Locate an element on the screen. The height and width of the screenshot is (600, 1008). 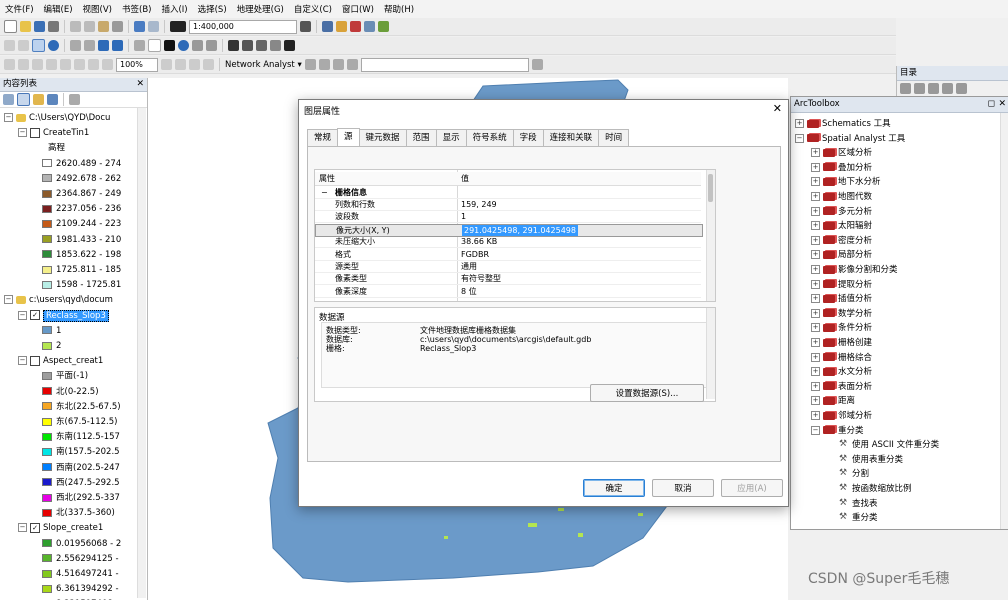
toc-layer-row: − Aspect_creat1 is located at coordinates (60, 361).